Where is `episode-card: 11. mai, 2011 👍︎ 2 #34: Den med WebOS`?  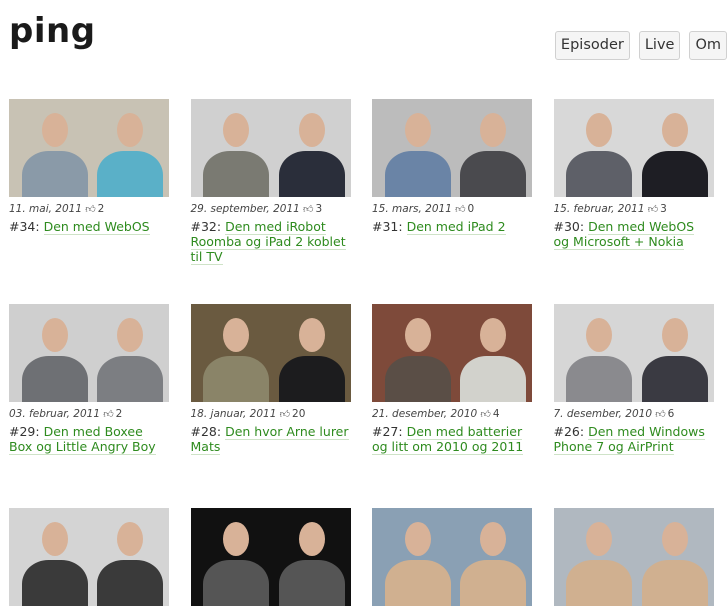 episode-card: 11. mai, 2011 👍︎ 2 #34: Den med WebOS is located at coordinates (89, 201).